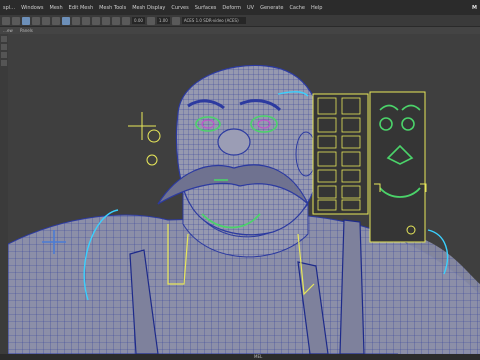  What do you see at coordinates (32, 8) in the screenshot?
I see `menu-windows: Windows` at bounding box center [32, 8].